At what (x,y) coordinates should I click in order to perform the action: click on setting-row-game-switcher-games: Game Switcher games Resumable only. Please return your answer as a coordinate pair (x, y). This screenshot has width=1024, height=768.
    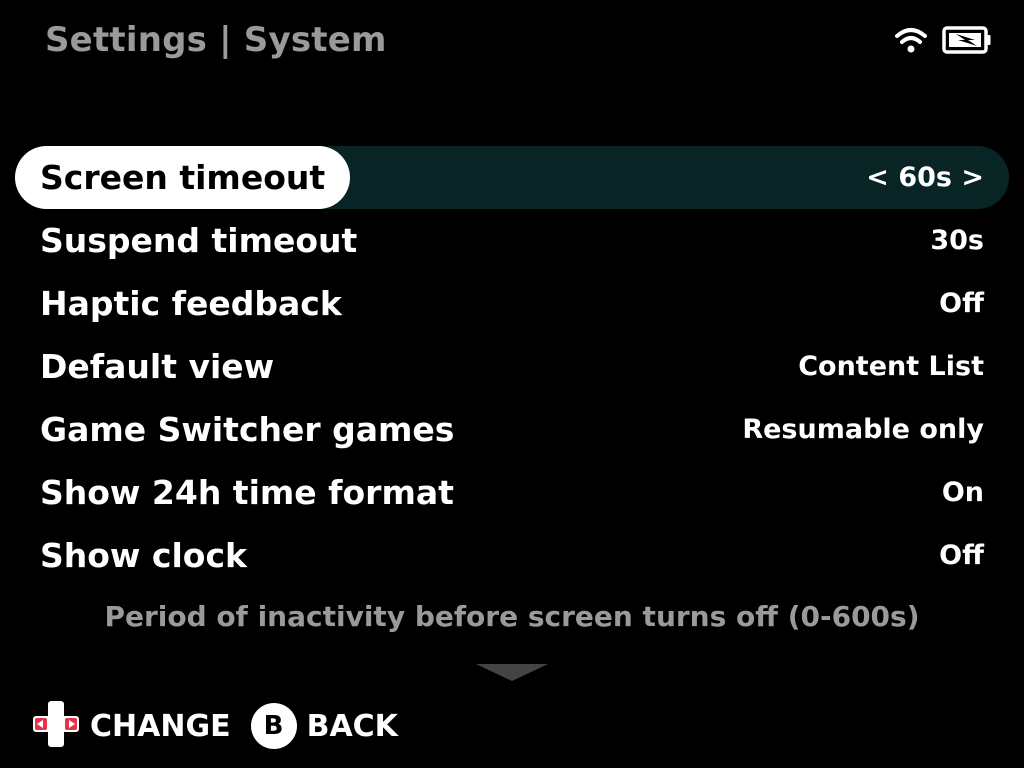
    Looking at the image, I should click on (512, 429).